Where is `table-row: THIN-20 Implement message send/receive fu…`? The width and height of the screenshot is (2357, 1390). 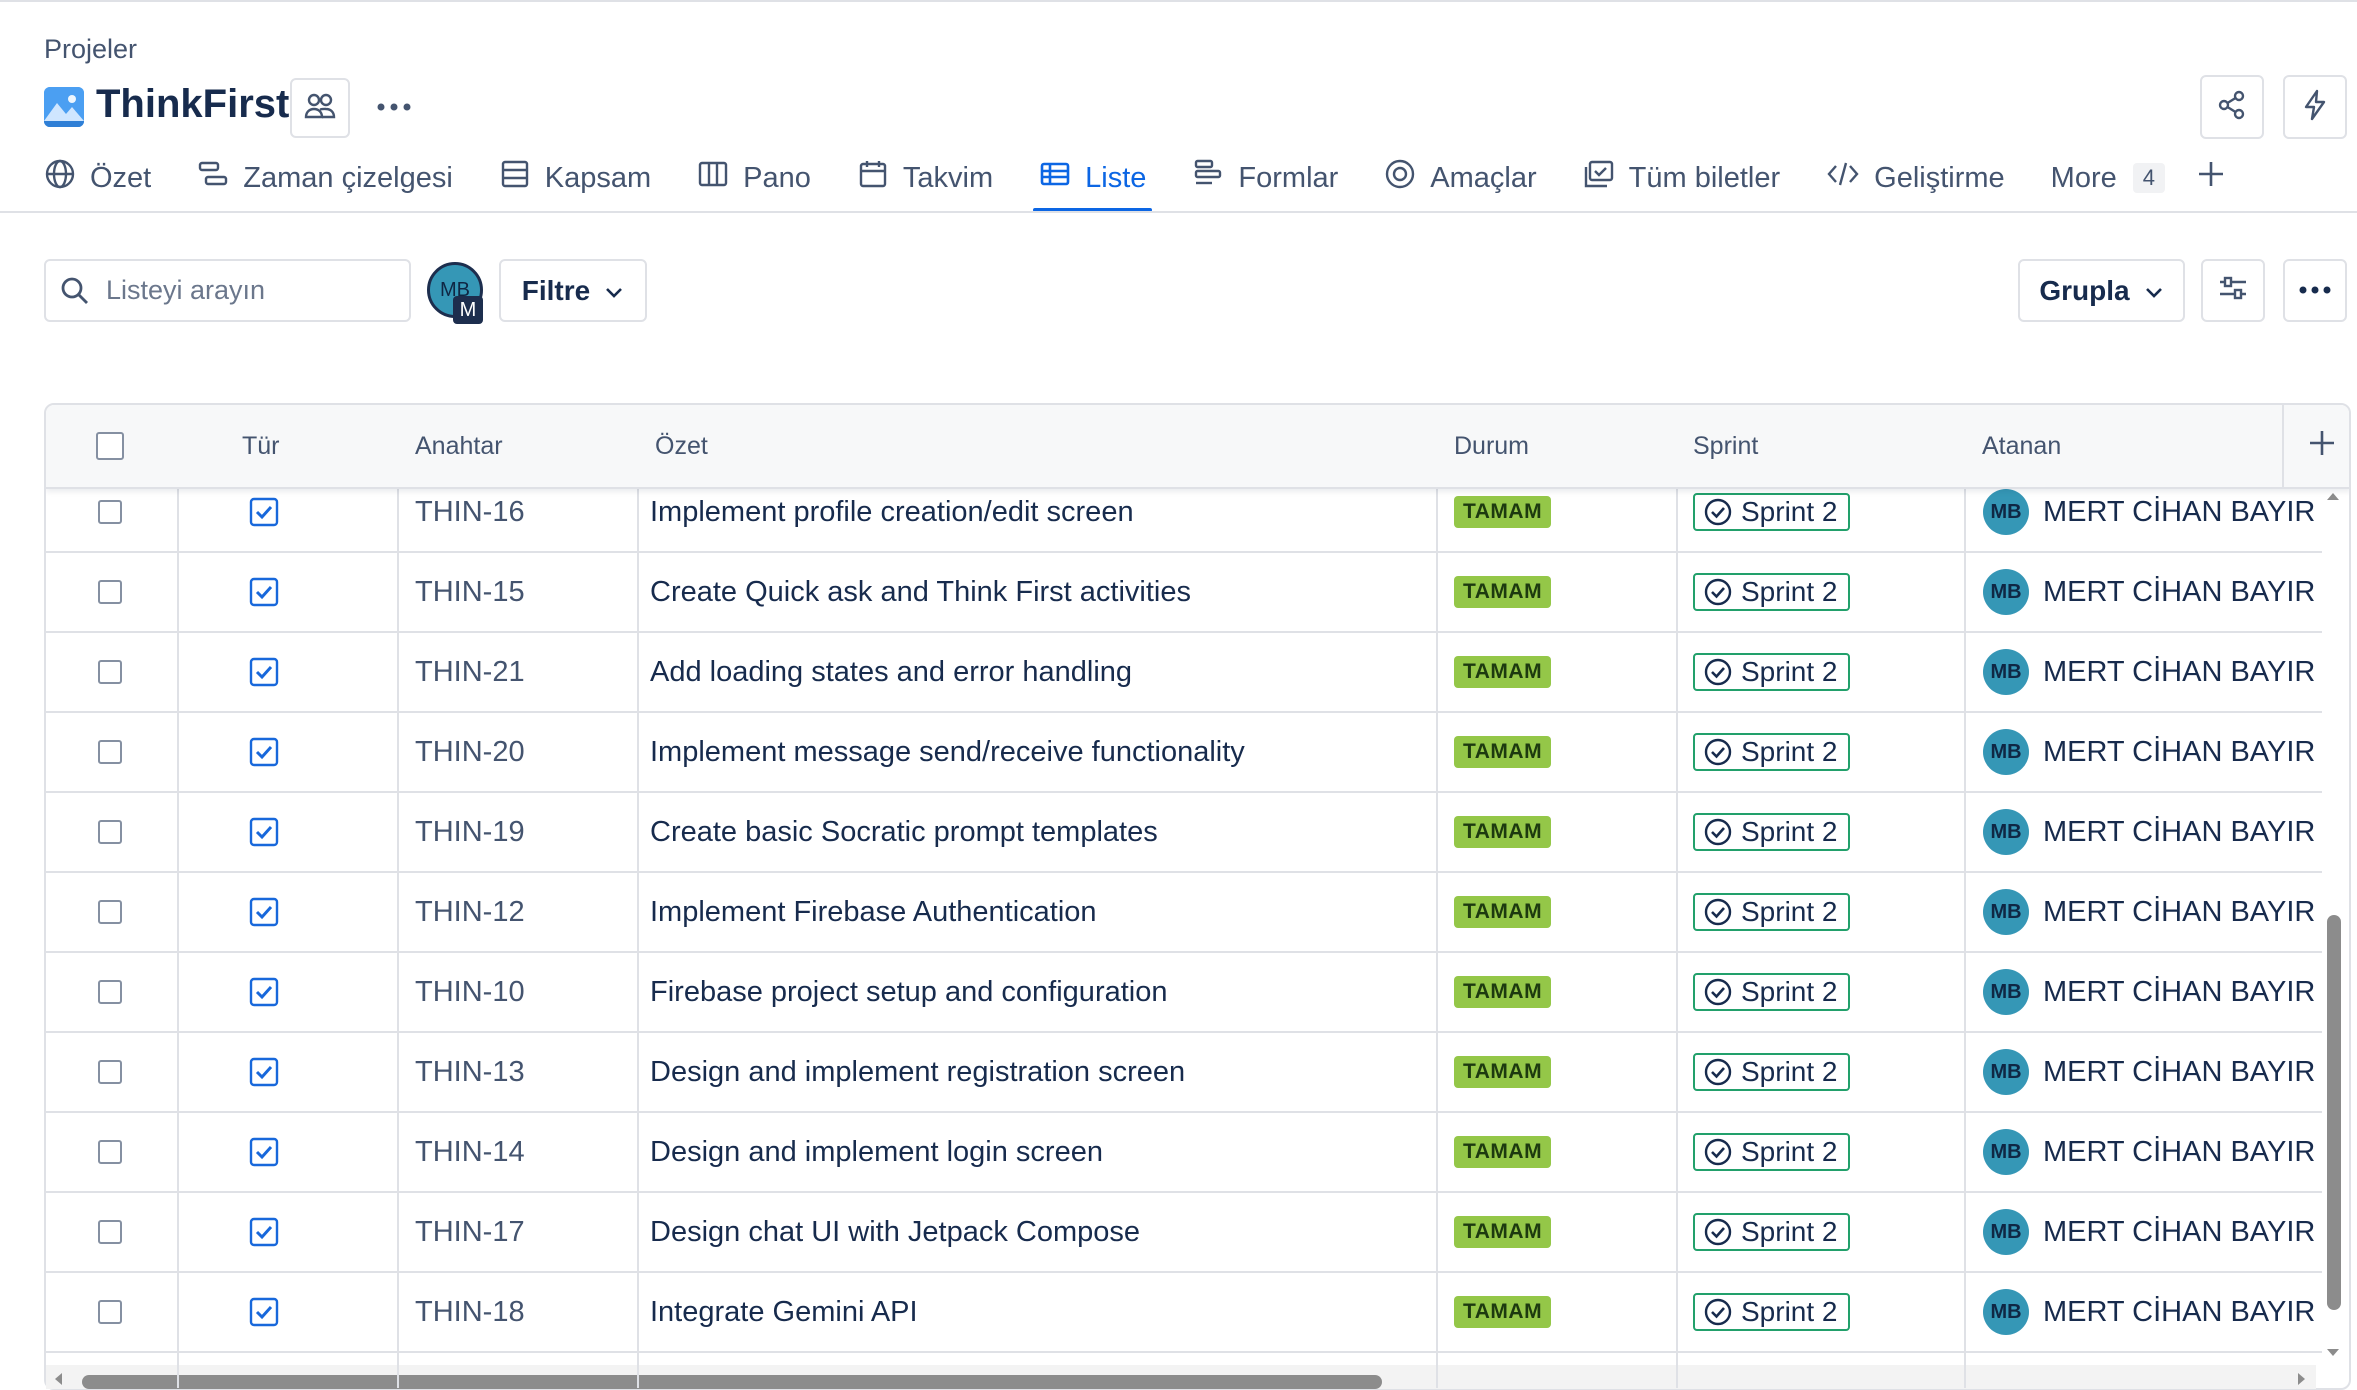
table-row: THIN-20 Implement message send/receive fu… is located at coordinates (1184, 753).